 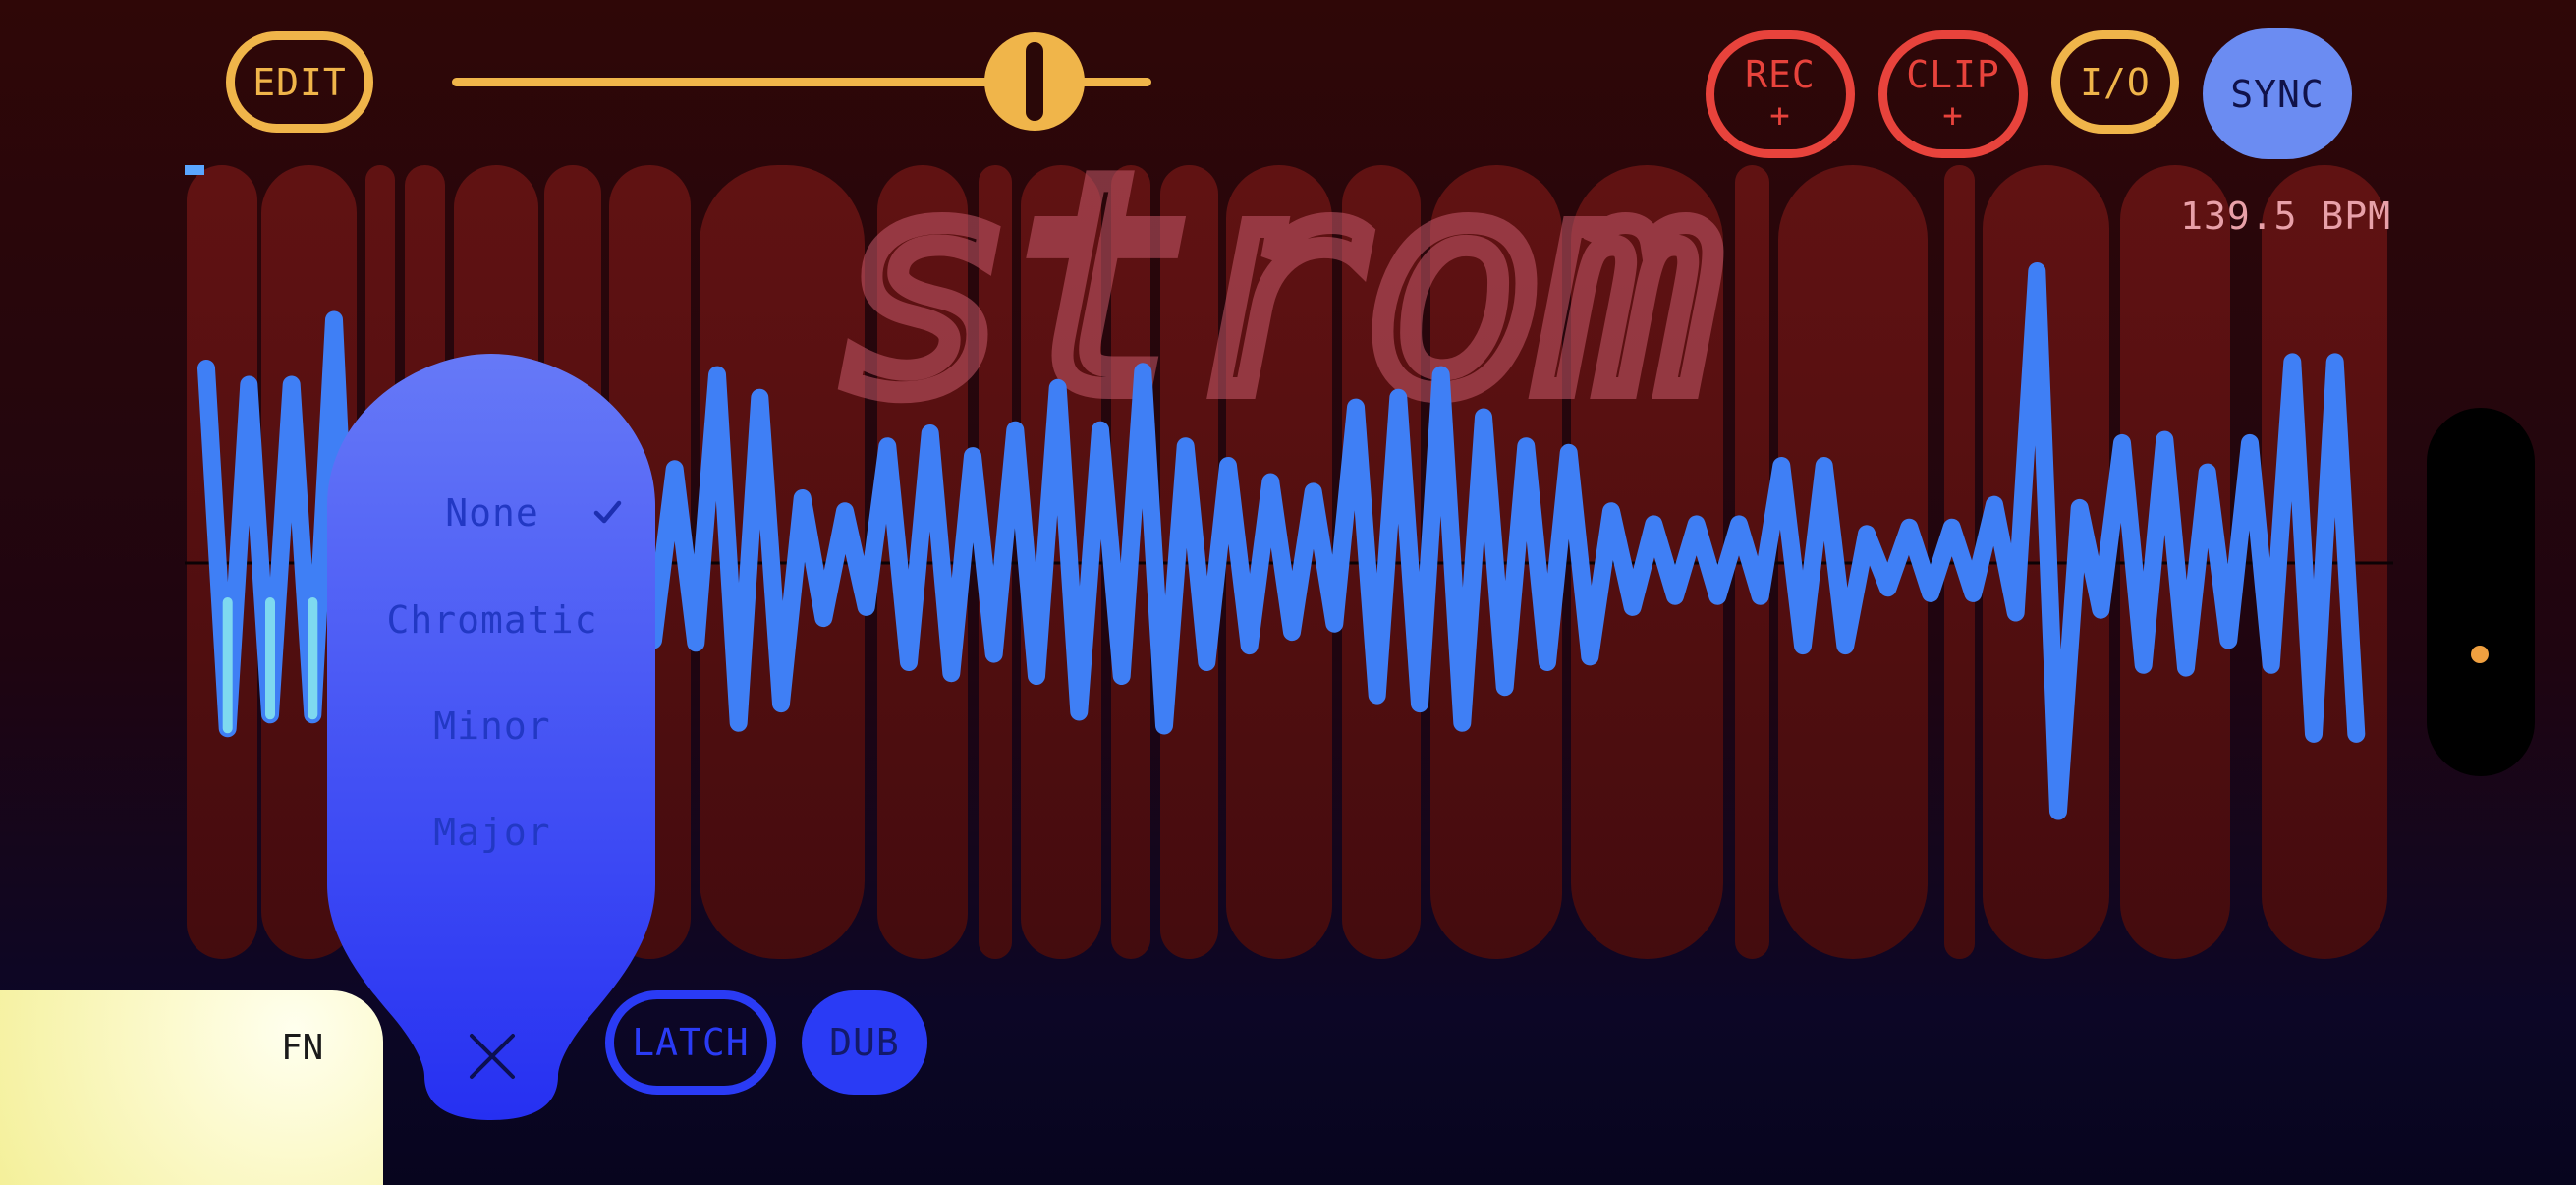 What do you see at coordinates (2285, 216) in the screenshot?
I see `bpm-readout: 139.5 BPM` at bounding box center [2285, 216].